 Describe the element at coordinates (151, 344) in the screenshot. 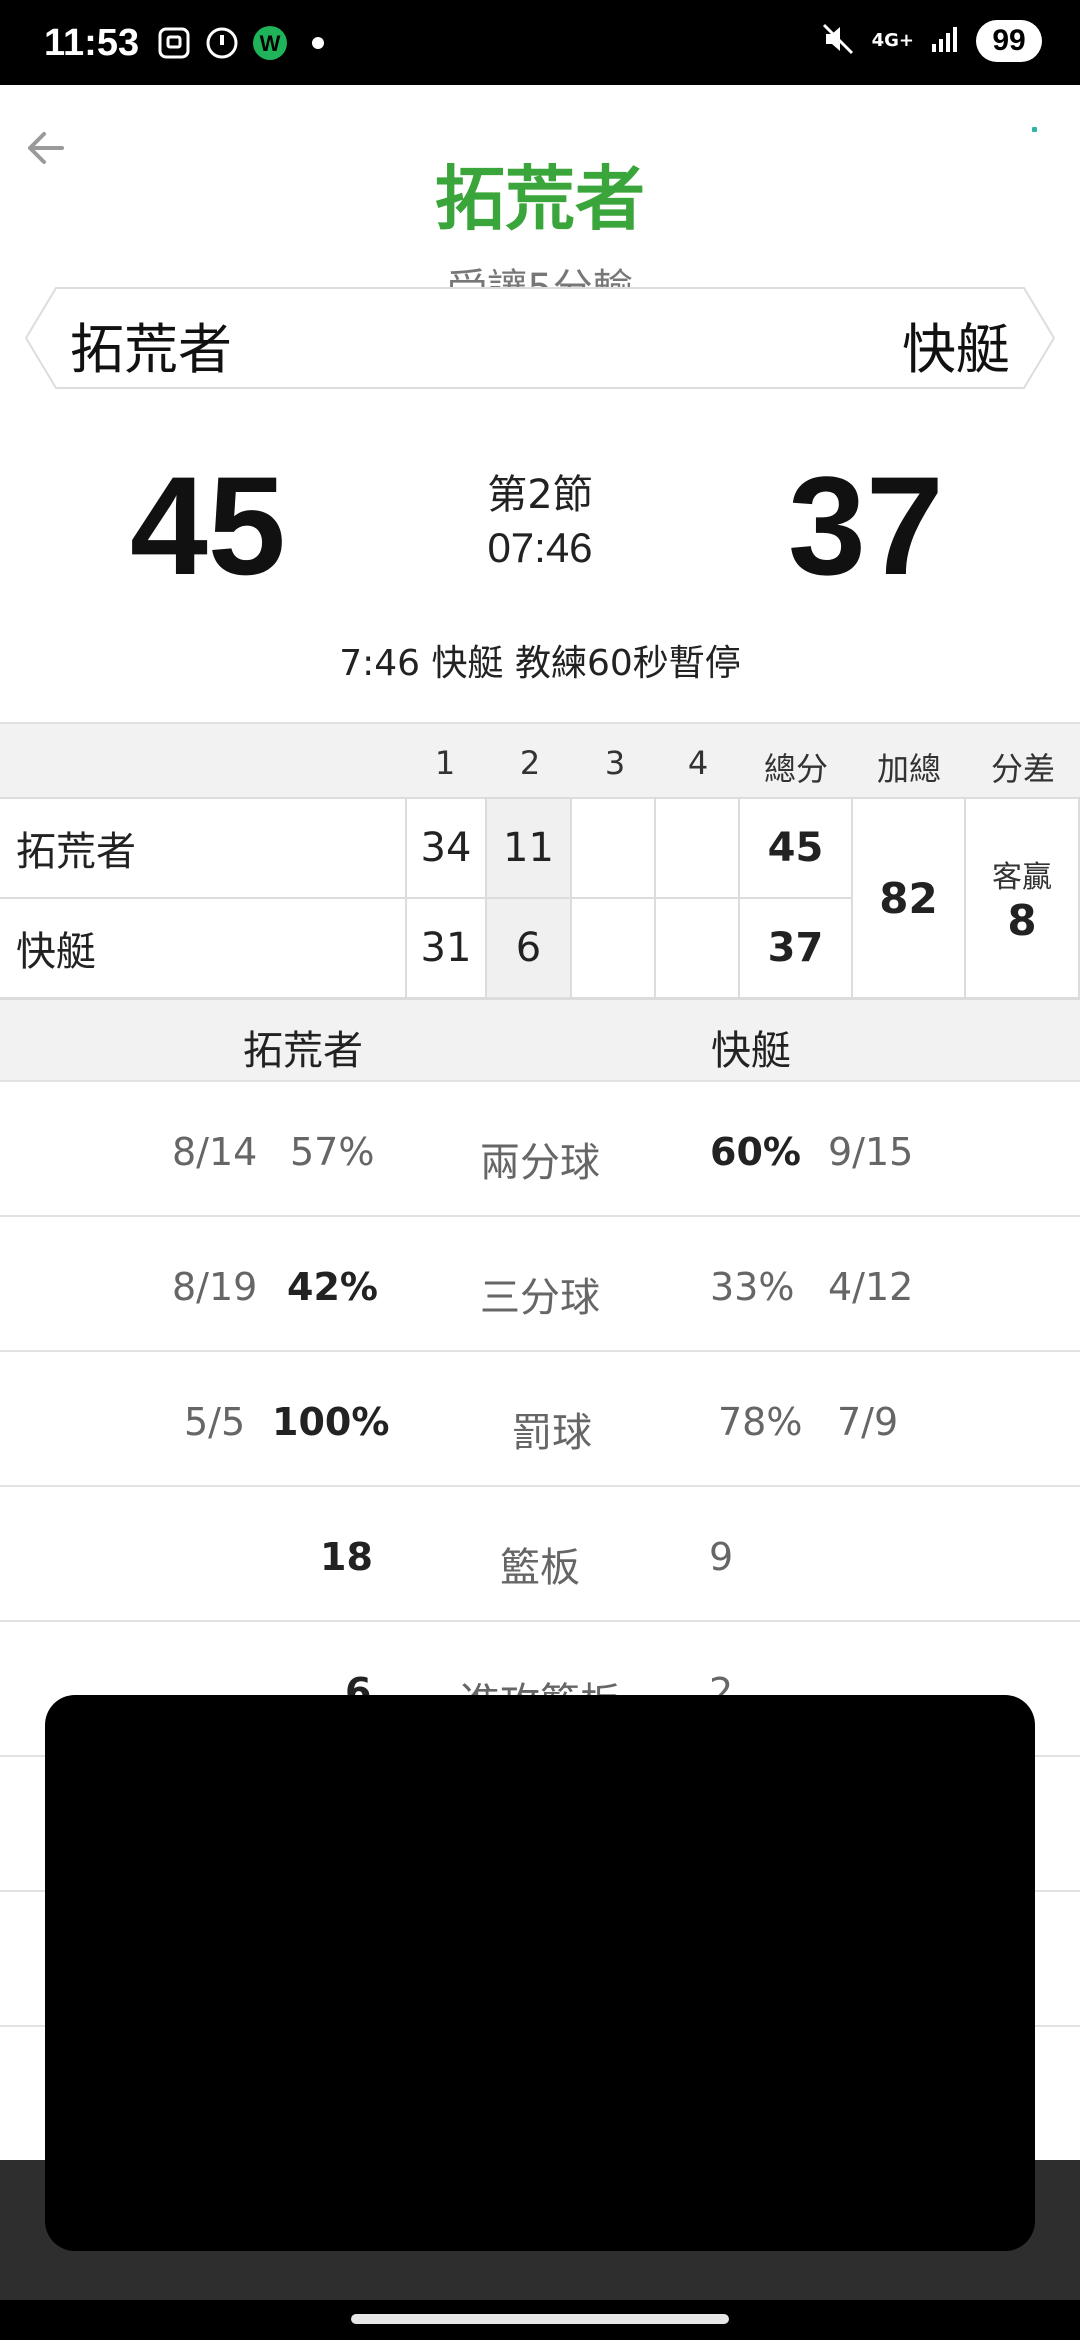

I see `team-left-button: 拓荒者` at that location.